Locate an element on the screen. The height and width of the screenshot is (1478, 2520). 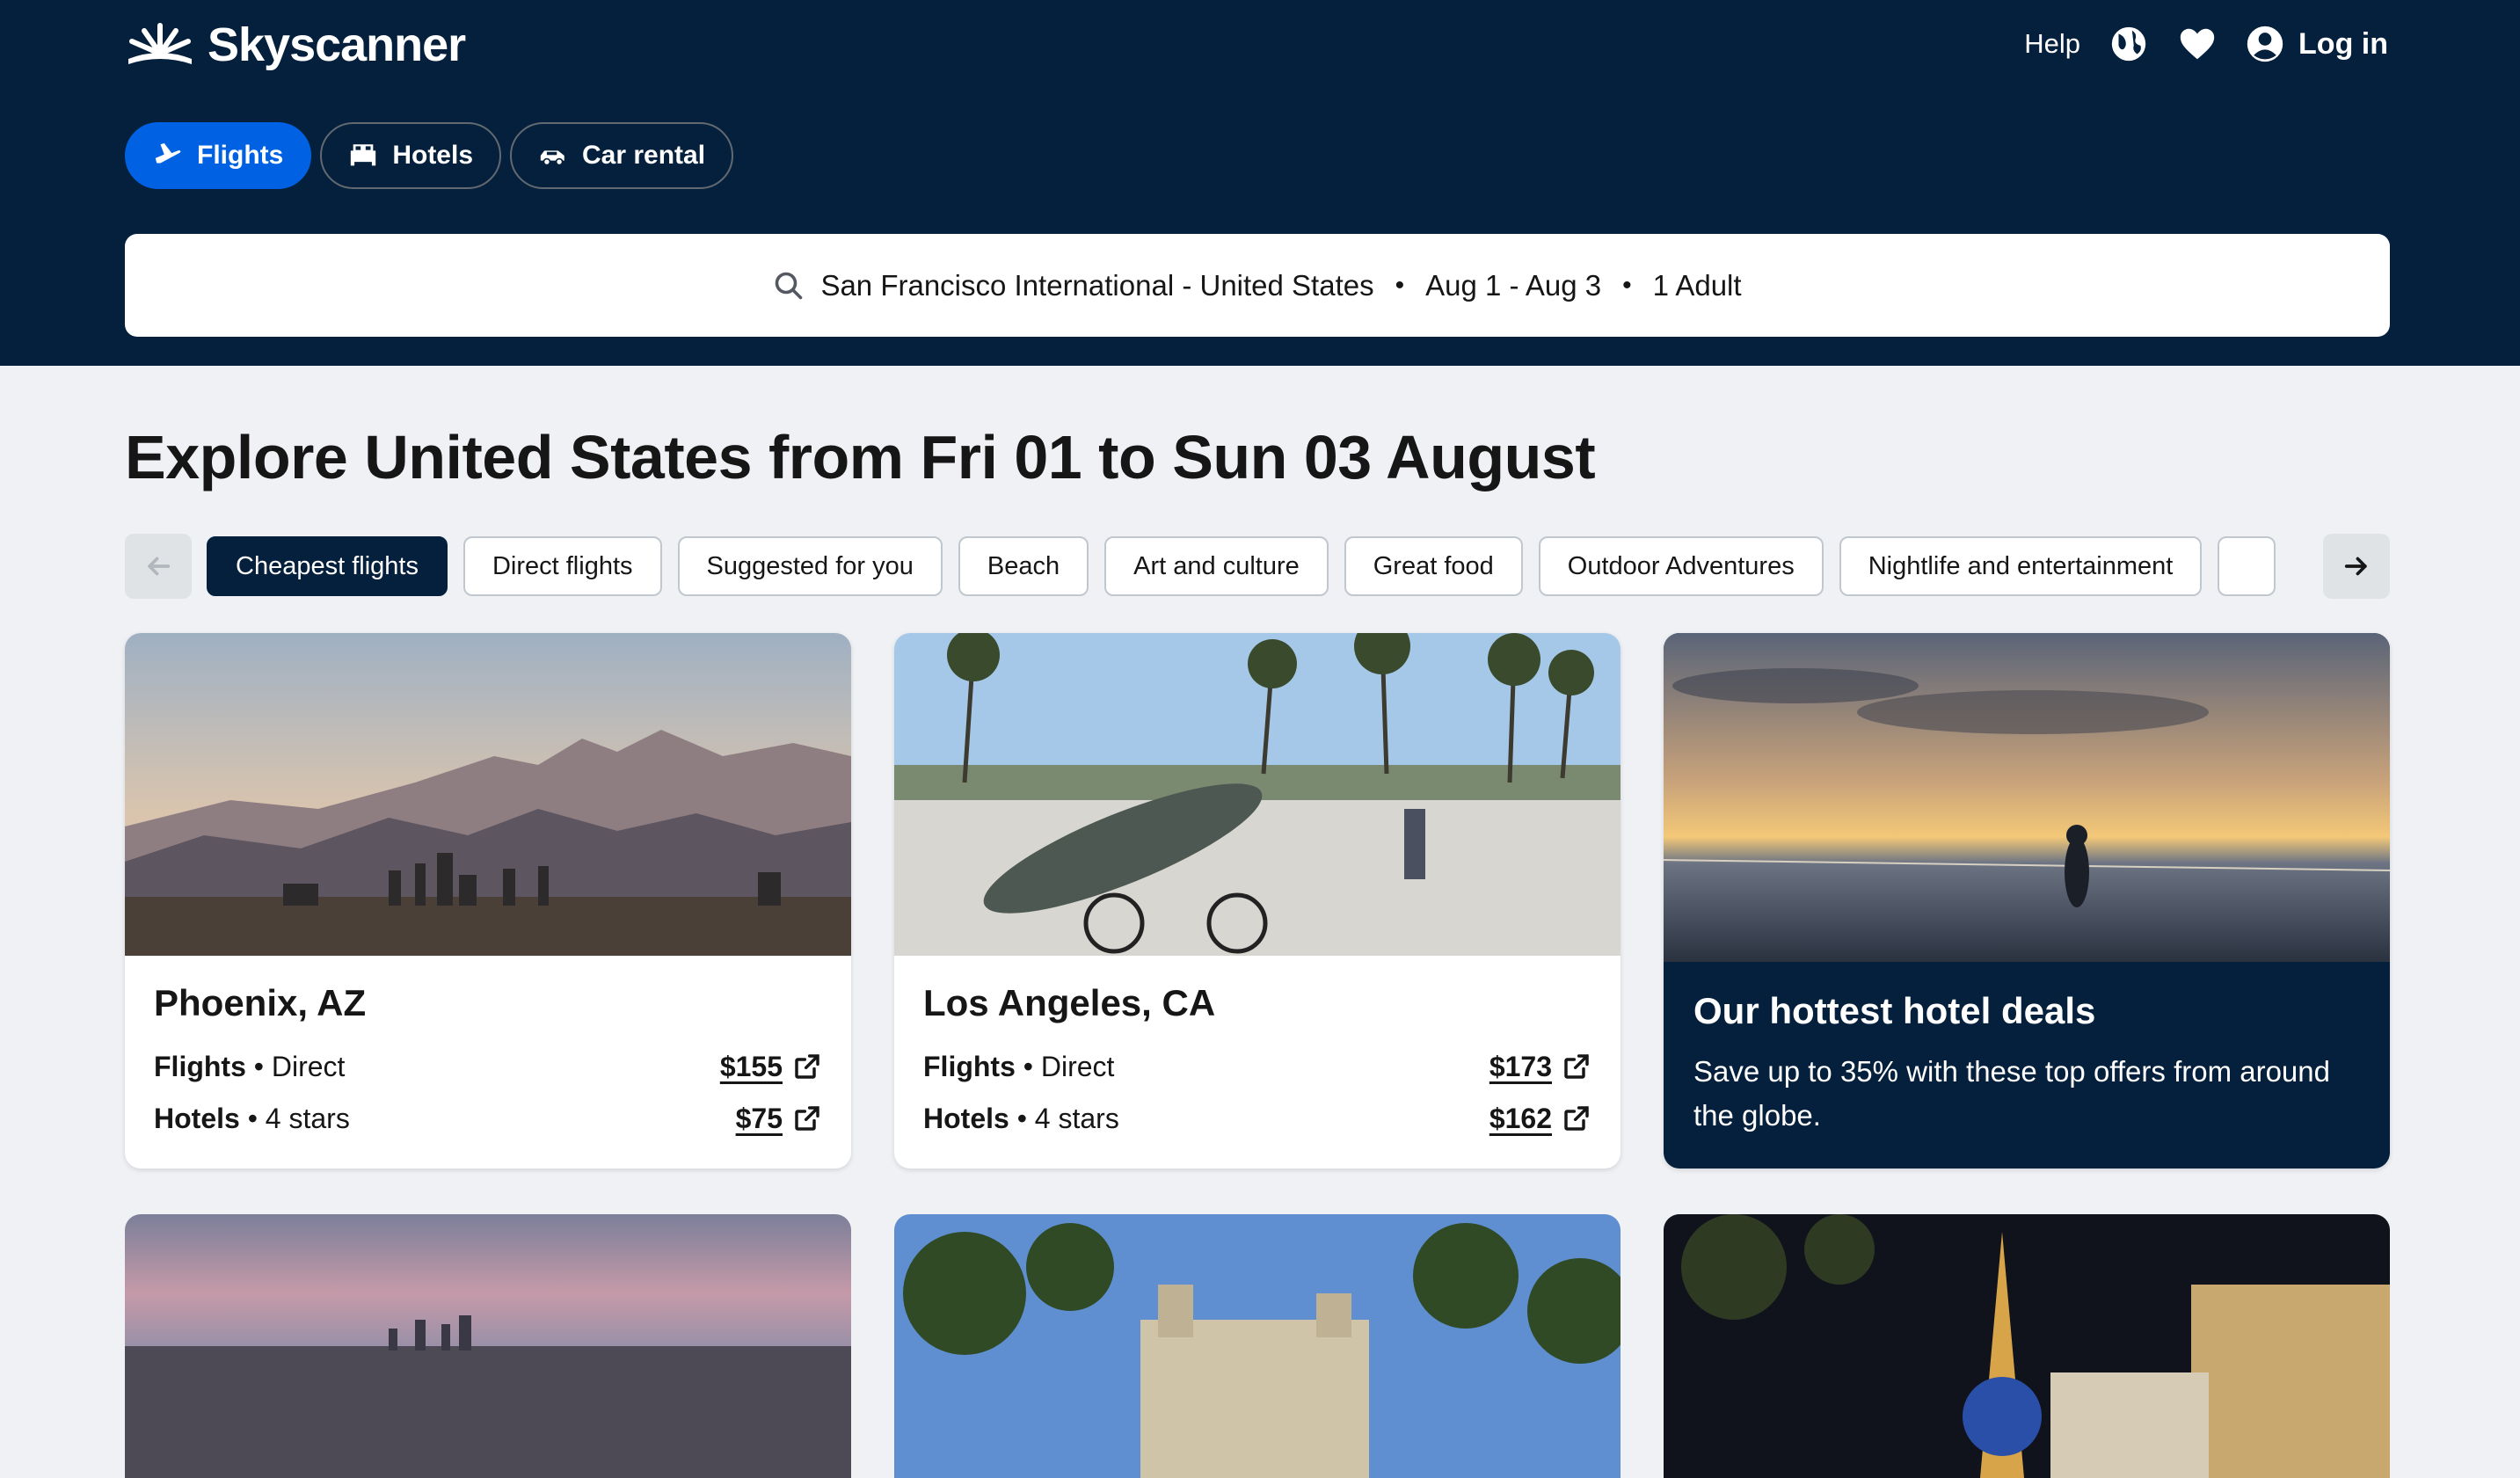
help-link: Help is located at coordinates (2052, 44).